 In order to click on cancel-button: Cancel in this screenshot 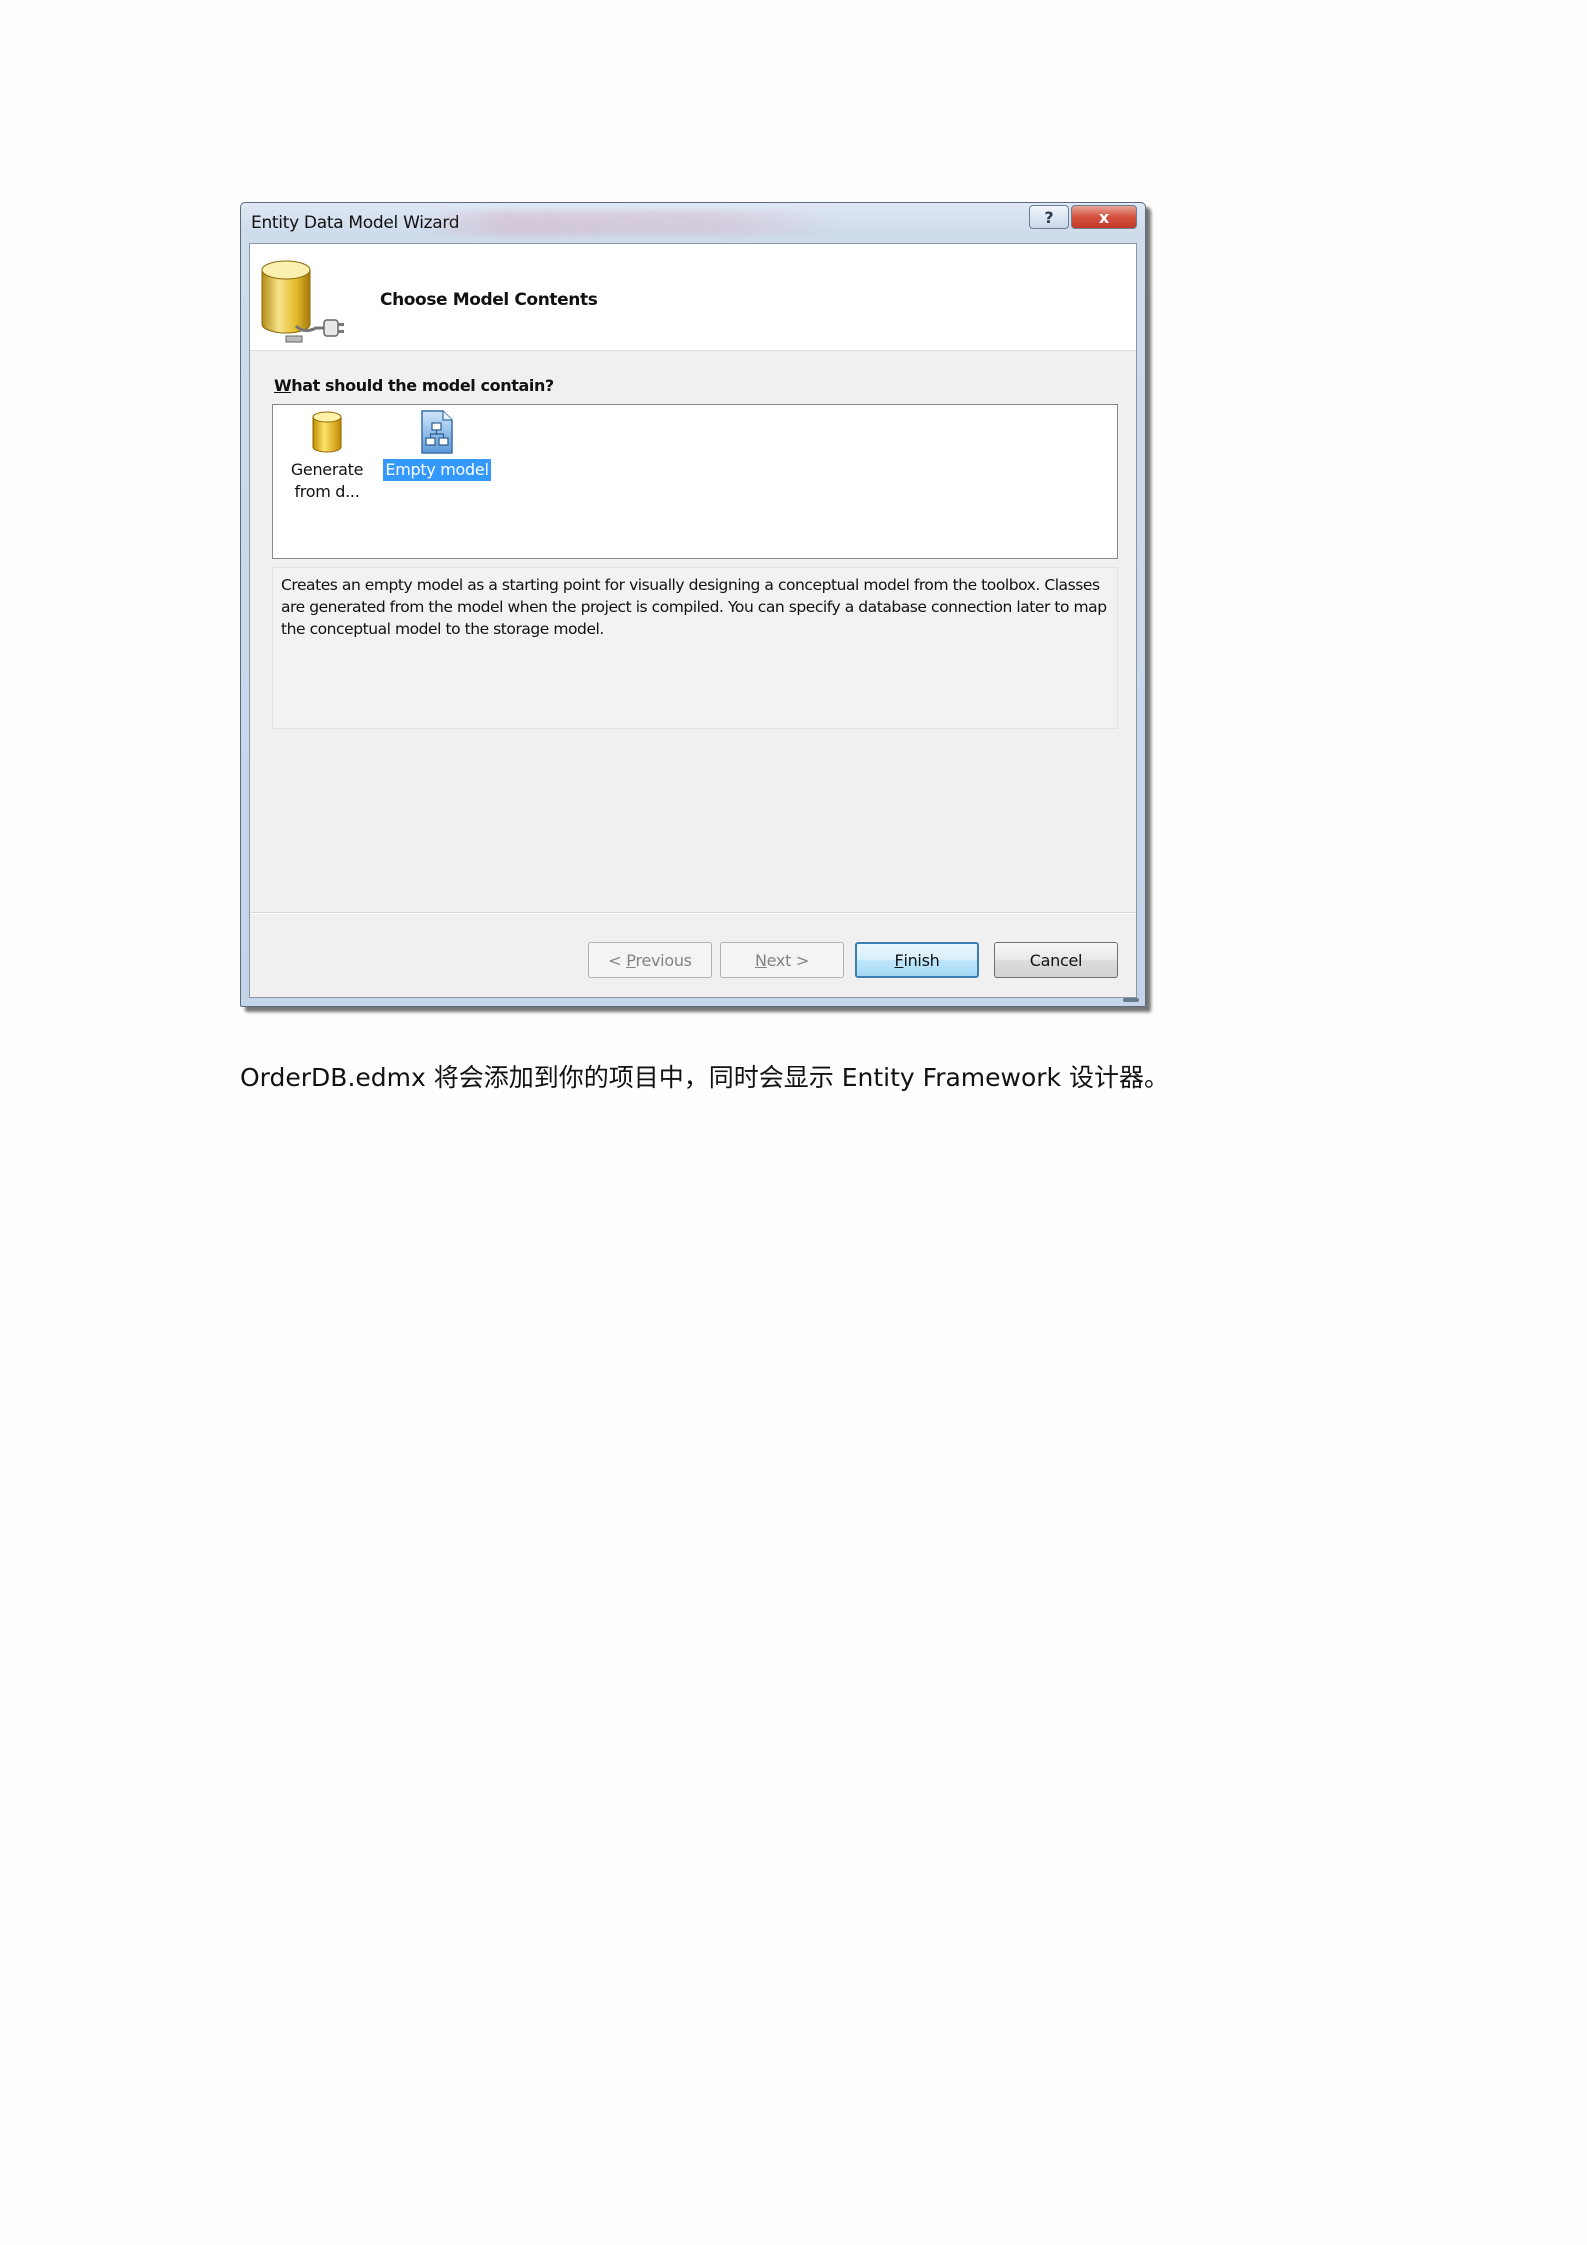, I will do `click(1056, 960)`.